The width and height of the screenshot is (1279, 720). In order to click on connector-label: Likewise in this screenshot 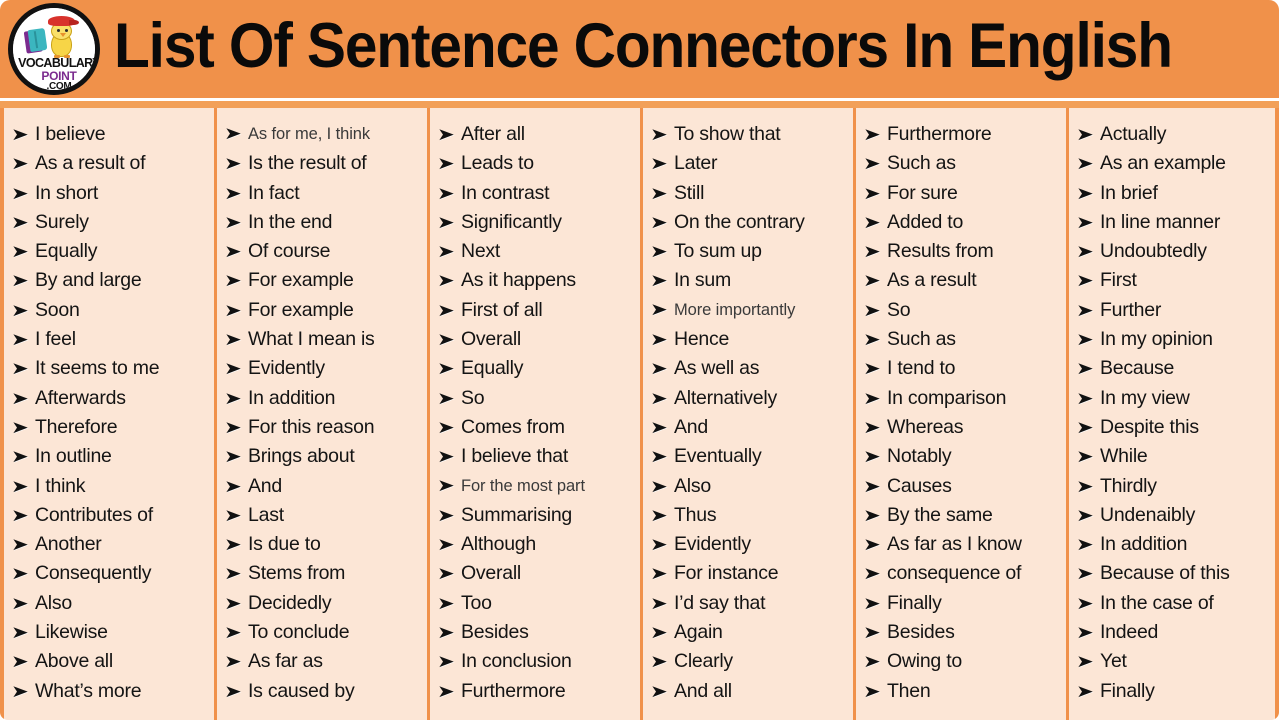, I will do `click(71, 632)`.